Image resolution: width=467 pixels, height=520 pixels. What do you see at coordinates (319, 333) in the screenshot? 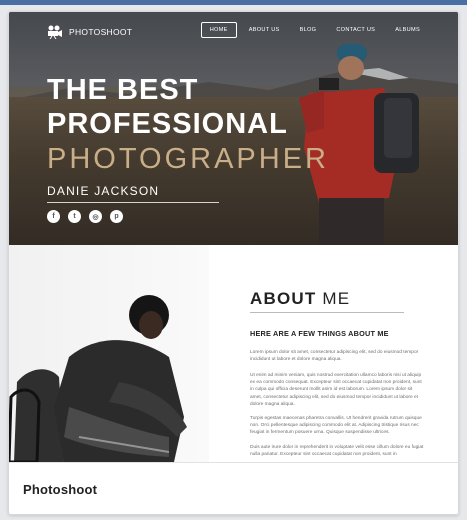
I see `about-subtitle: HERE ARE A FEW THINGS ABOUT ME` at bounding box center [319, 333].